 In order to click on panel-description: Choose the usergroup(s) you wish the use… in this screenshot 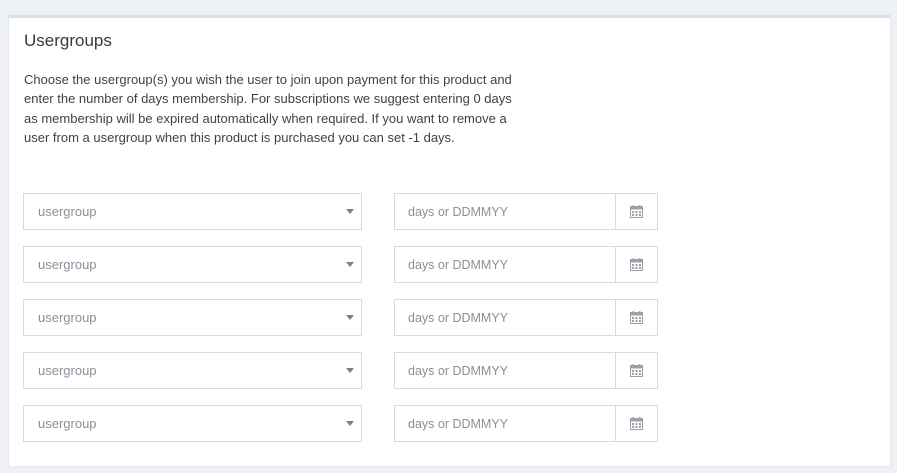, I will do `click(268, 109)`.